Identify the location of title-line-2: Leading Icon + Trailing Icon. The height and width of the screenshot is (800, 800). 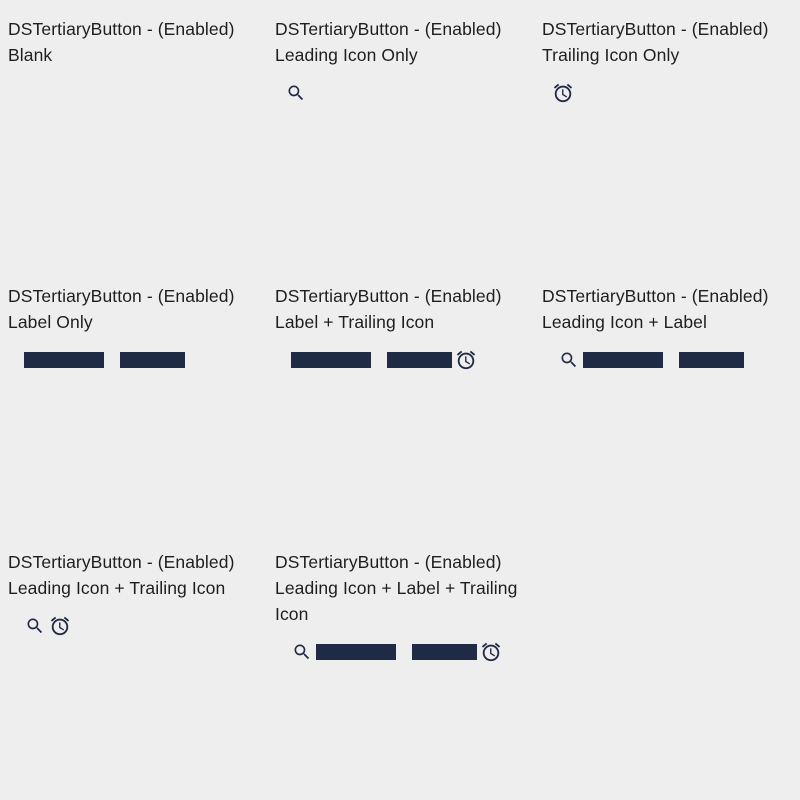
(117, 588).